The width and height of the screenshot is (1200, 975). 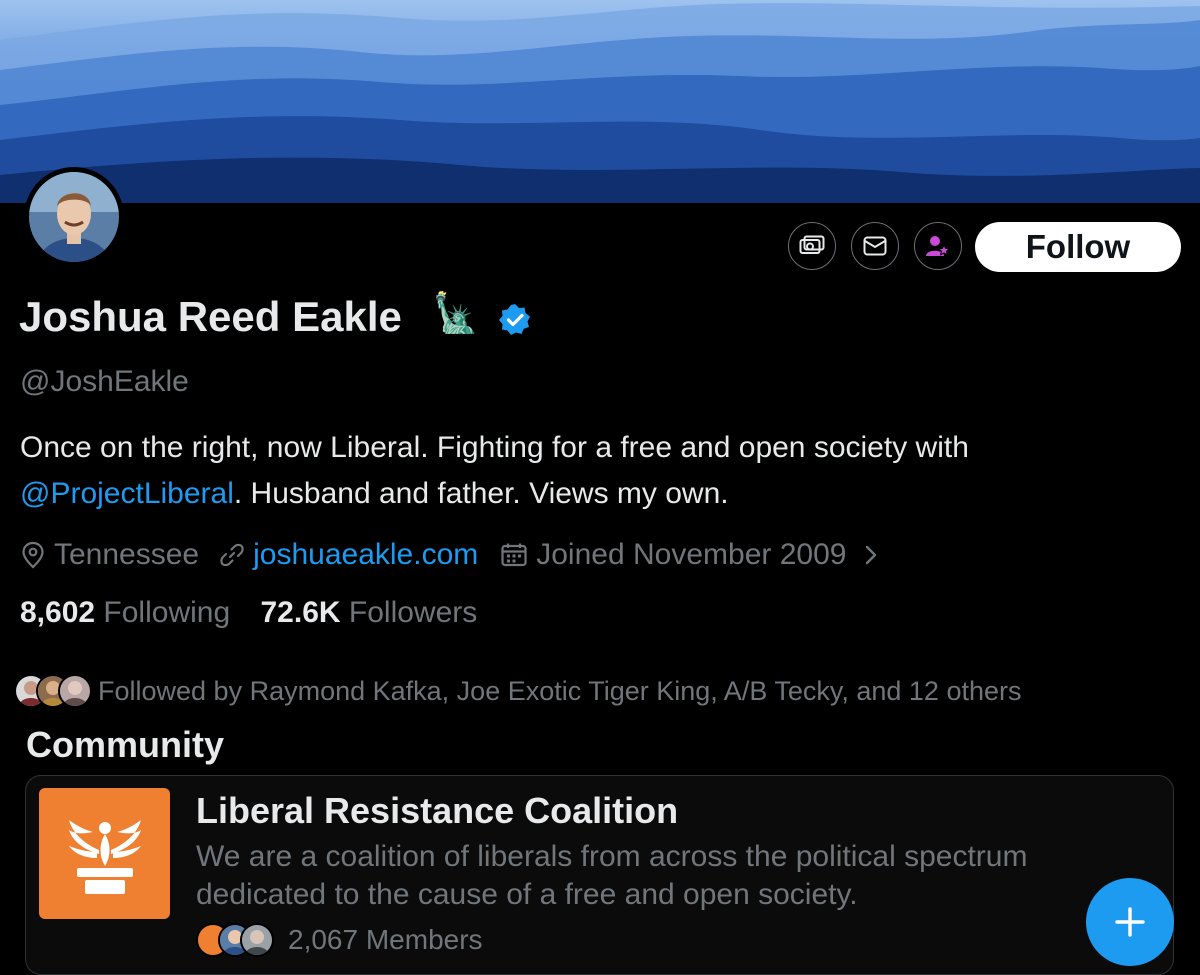 I want to click on following-label: Following, so click(x=167, y=612).